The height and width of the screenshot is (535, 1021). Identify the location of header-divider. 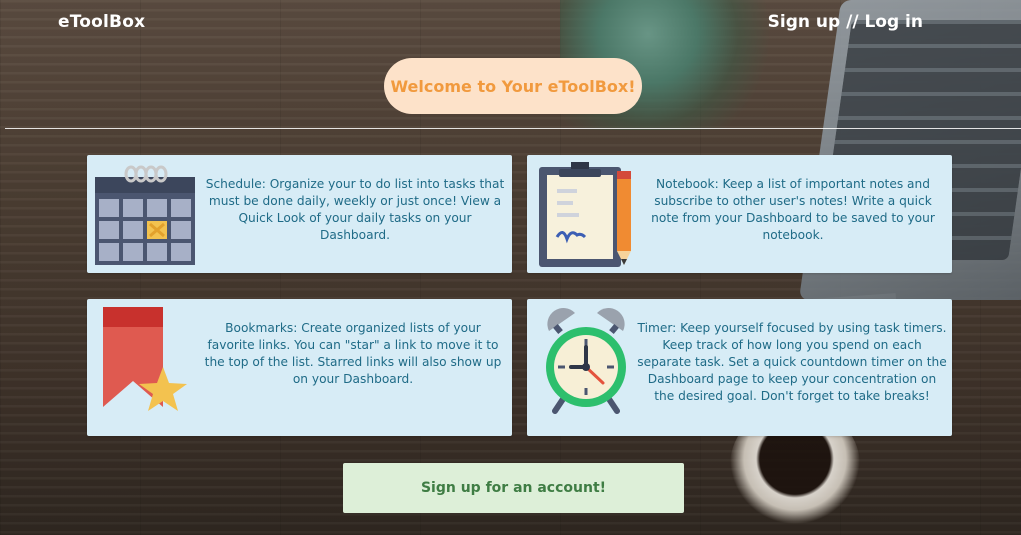
(513, 128).